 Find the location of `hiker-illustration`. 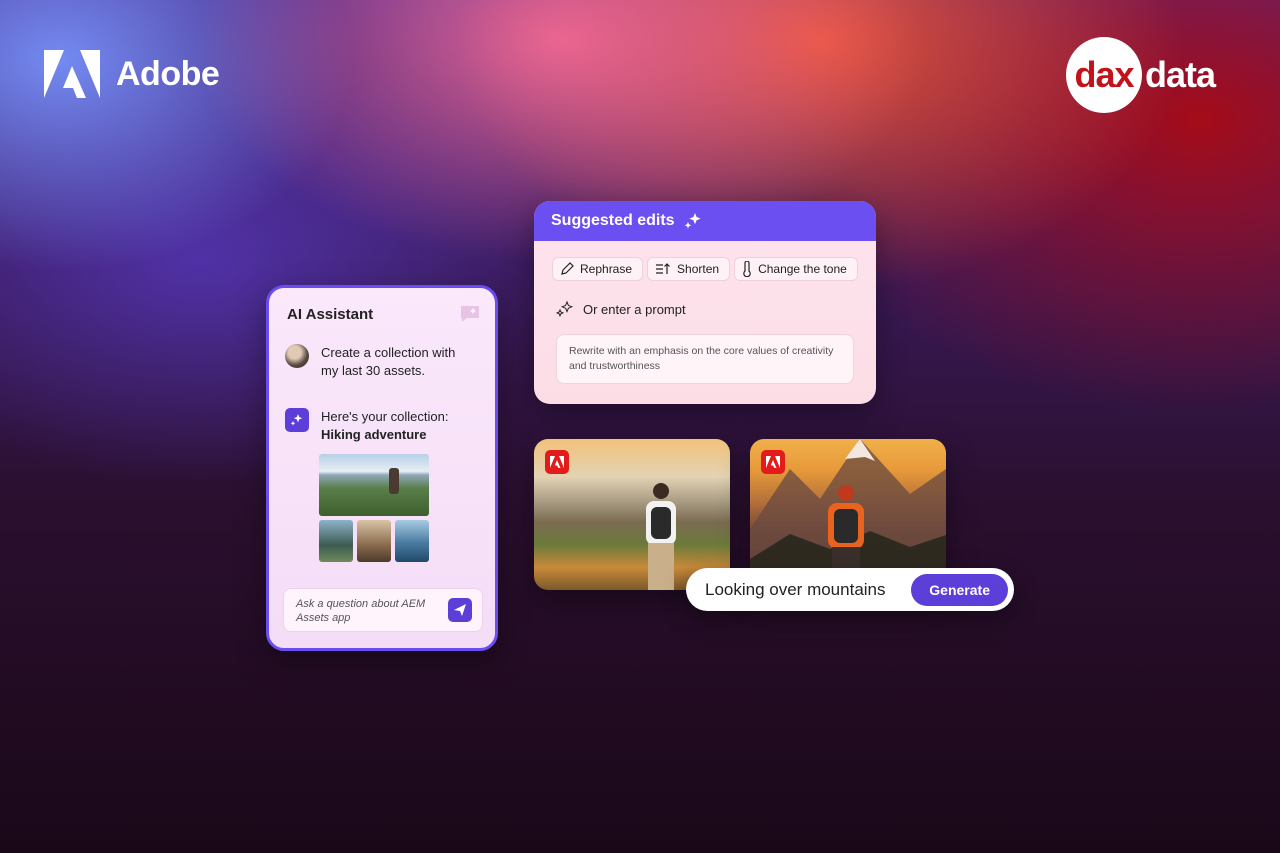

hiker-illustration is located at coordinates (661, 536).